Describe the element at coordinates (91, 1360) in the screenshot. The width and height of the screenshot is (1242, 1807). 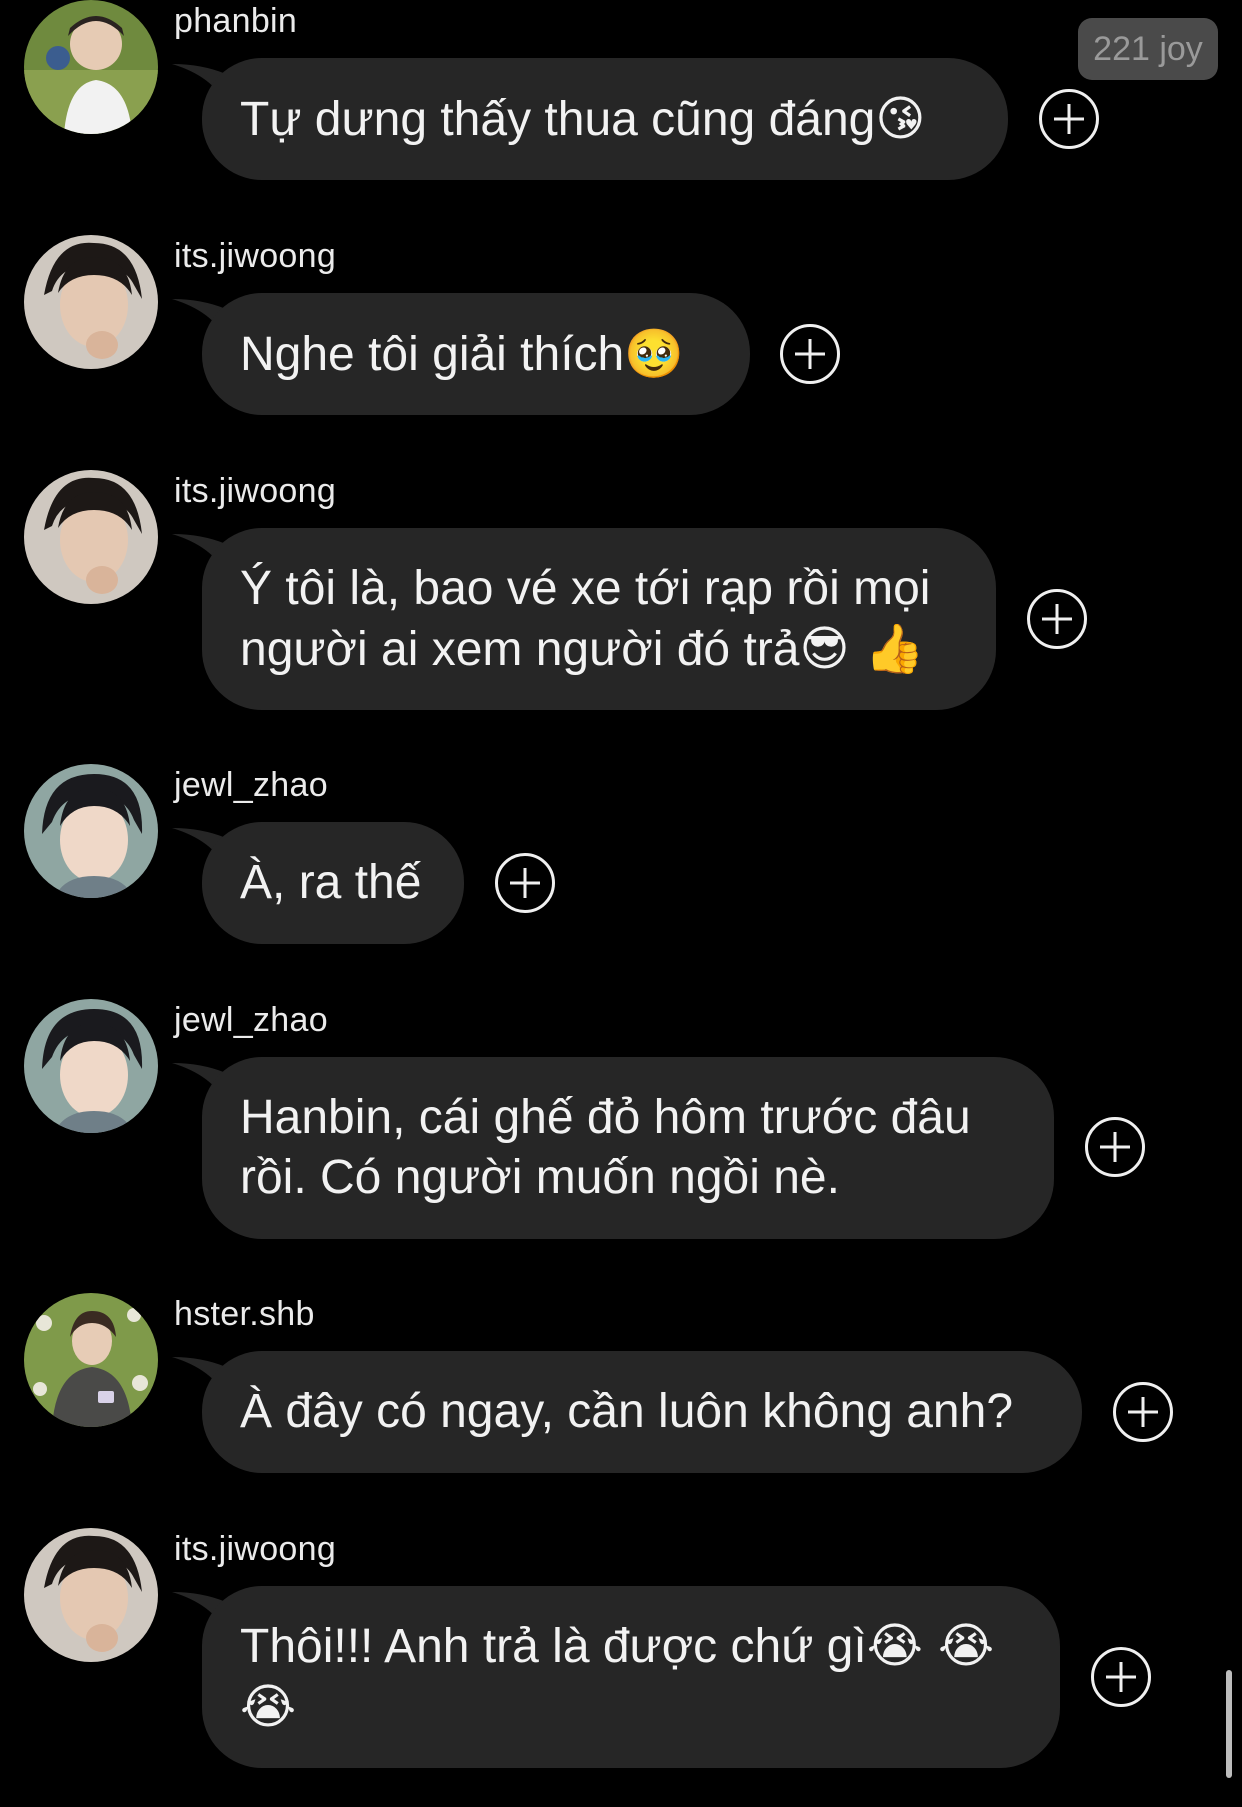
I see `avatar-hster-shb` at that location.